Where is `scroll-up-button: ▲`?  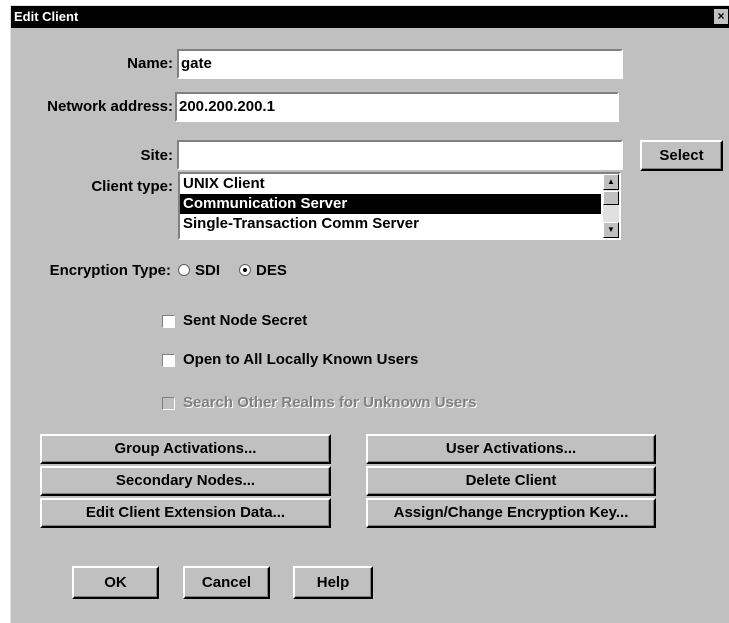
scroll-up-button: ▲ is located at coordinates (611, 182).